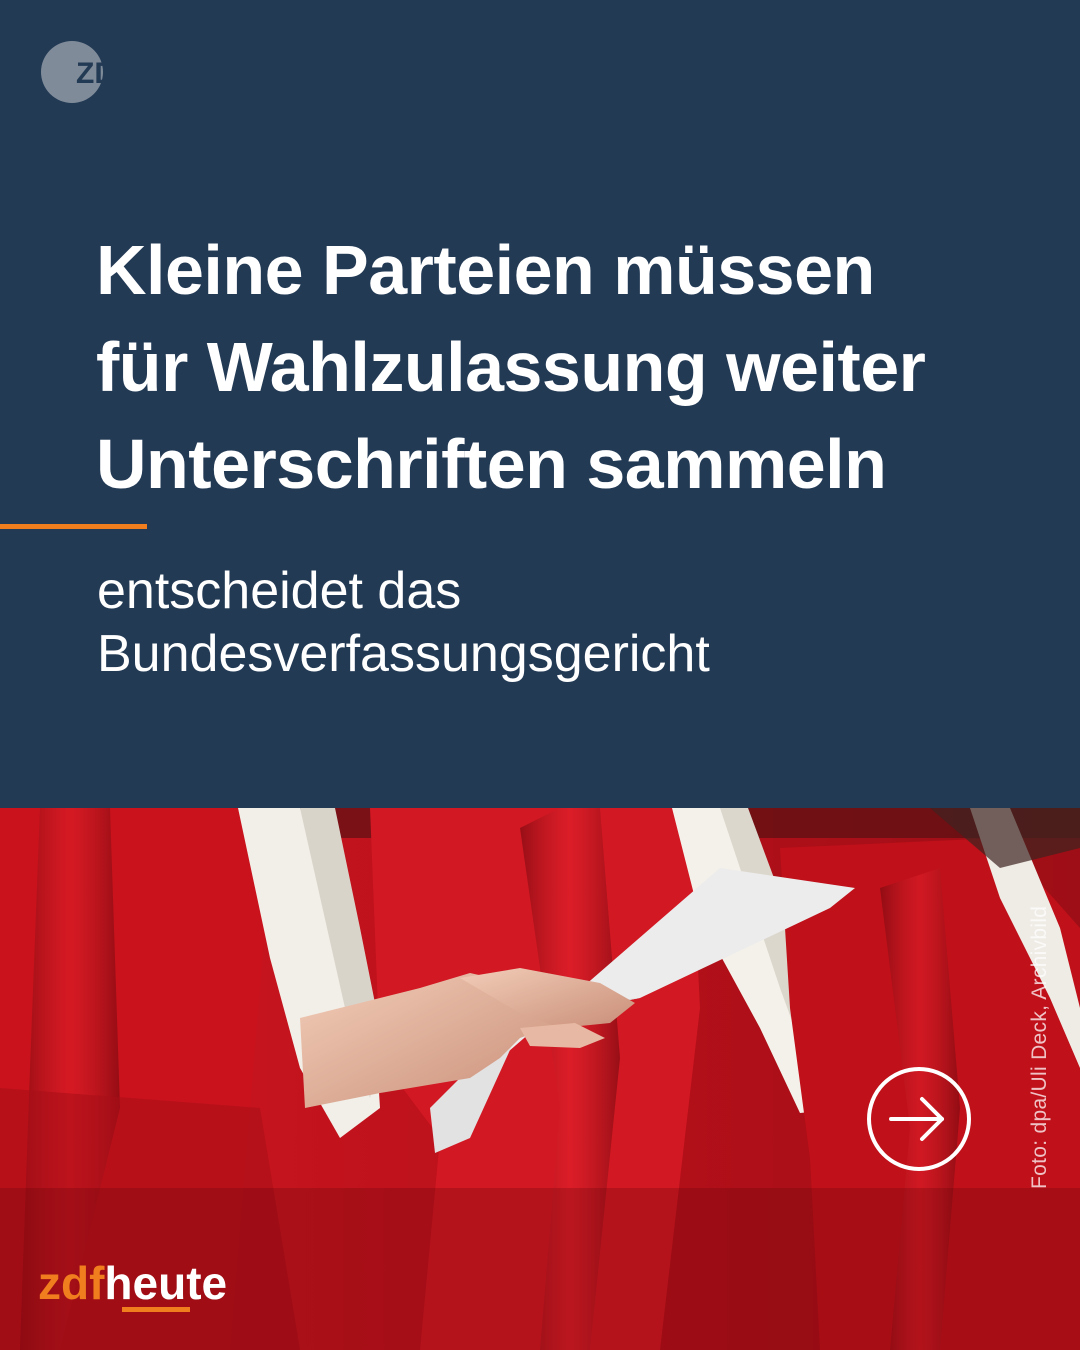 This screenshot has width=1080, height=1350. What do you see at coordinates (403, 654) in the screenshot?
I see `subline-line-2: Bundesverfassungsgericht` at bounding box center [403, 654].